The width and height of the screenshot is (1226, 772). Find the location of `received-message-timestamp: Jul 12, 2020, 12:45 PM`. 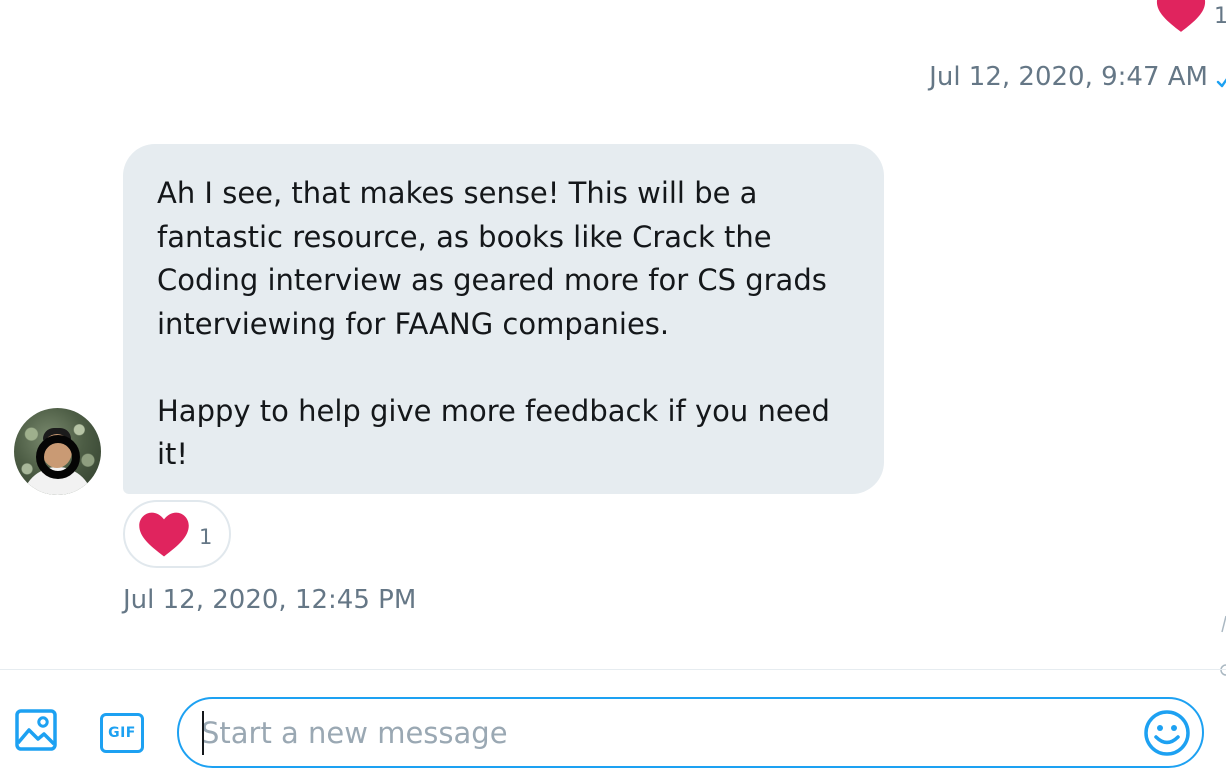

received-message-timestamp: Jul 12, 2020, 12:45 PM is located at coordinates (270, 600).